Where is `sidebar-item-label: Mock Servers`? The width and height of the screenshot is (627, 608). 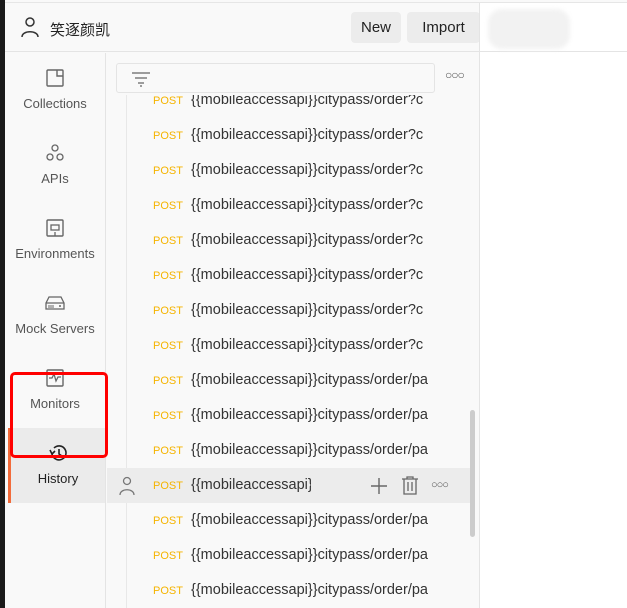 sidebar-item-label: Mock Servers is located at coordinates (55, 328).